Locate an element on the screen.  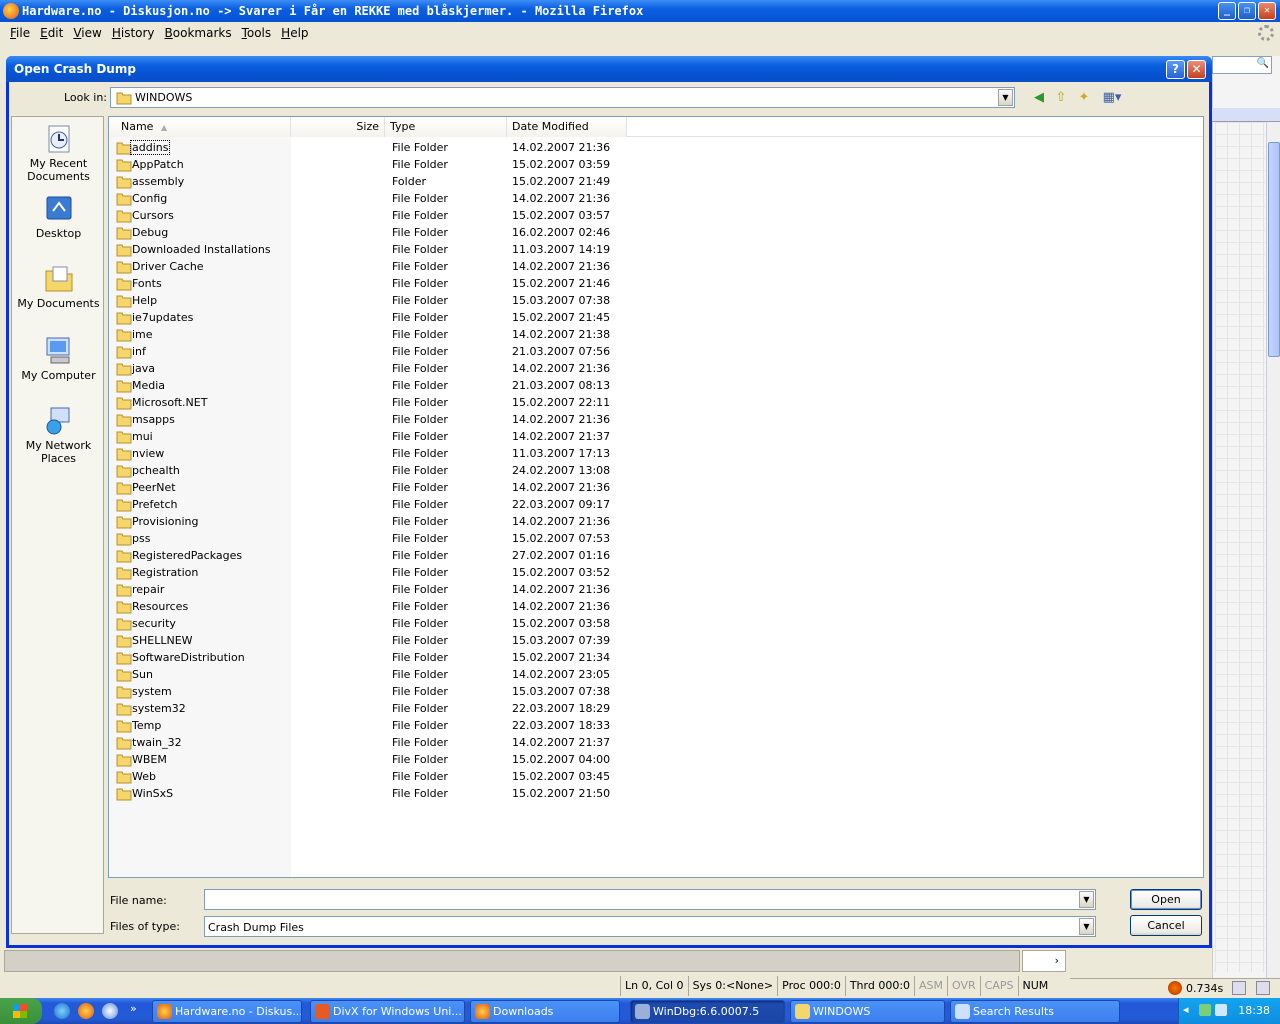
file-row: Config File Folder 14.02.2007 21:36 is located at coordinates (409, 198).